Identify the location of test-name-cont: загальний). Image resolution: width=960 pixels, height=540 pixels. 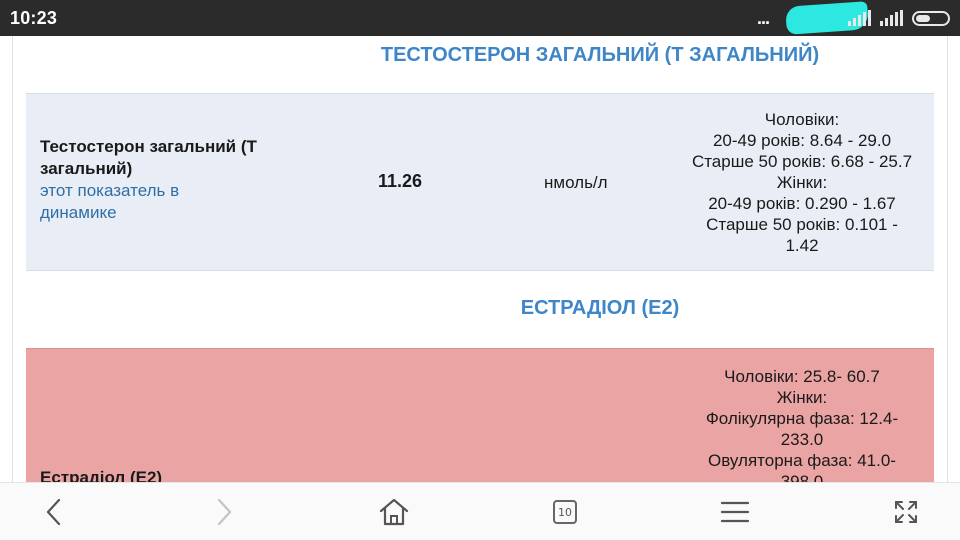
(86, 168).